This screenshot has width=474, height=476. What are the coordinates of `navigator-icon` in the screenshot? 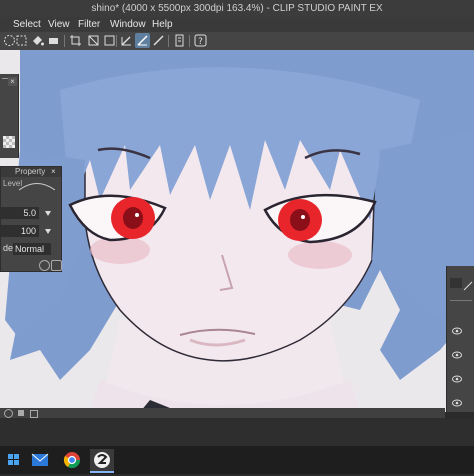 It's located at (8, 413).